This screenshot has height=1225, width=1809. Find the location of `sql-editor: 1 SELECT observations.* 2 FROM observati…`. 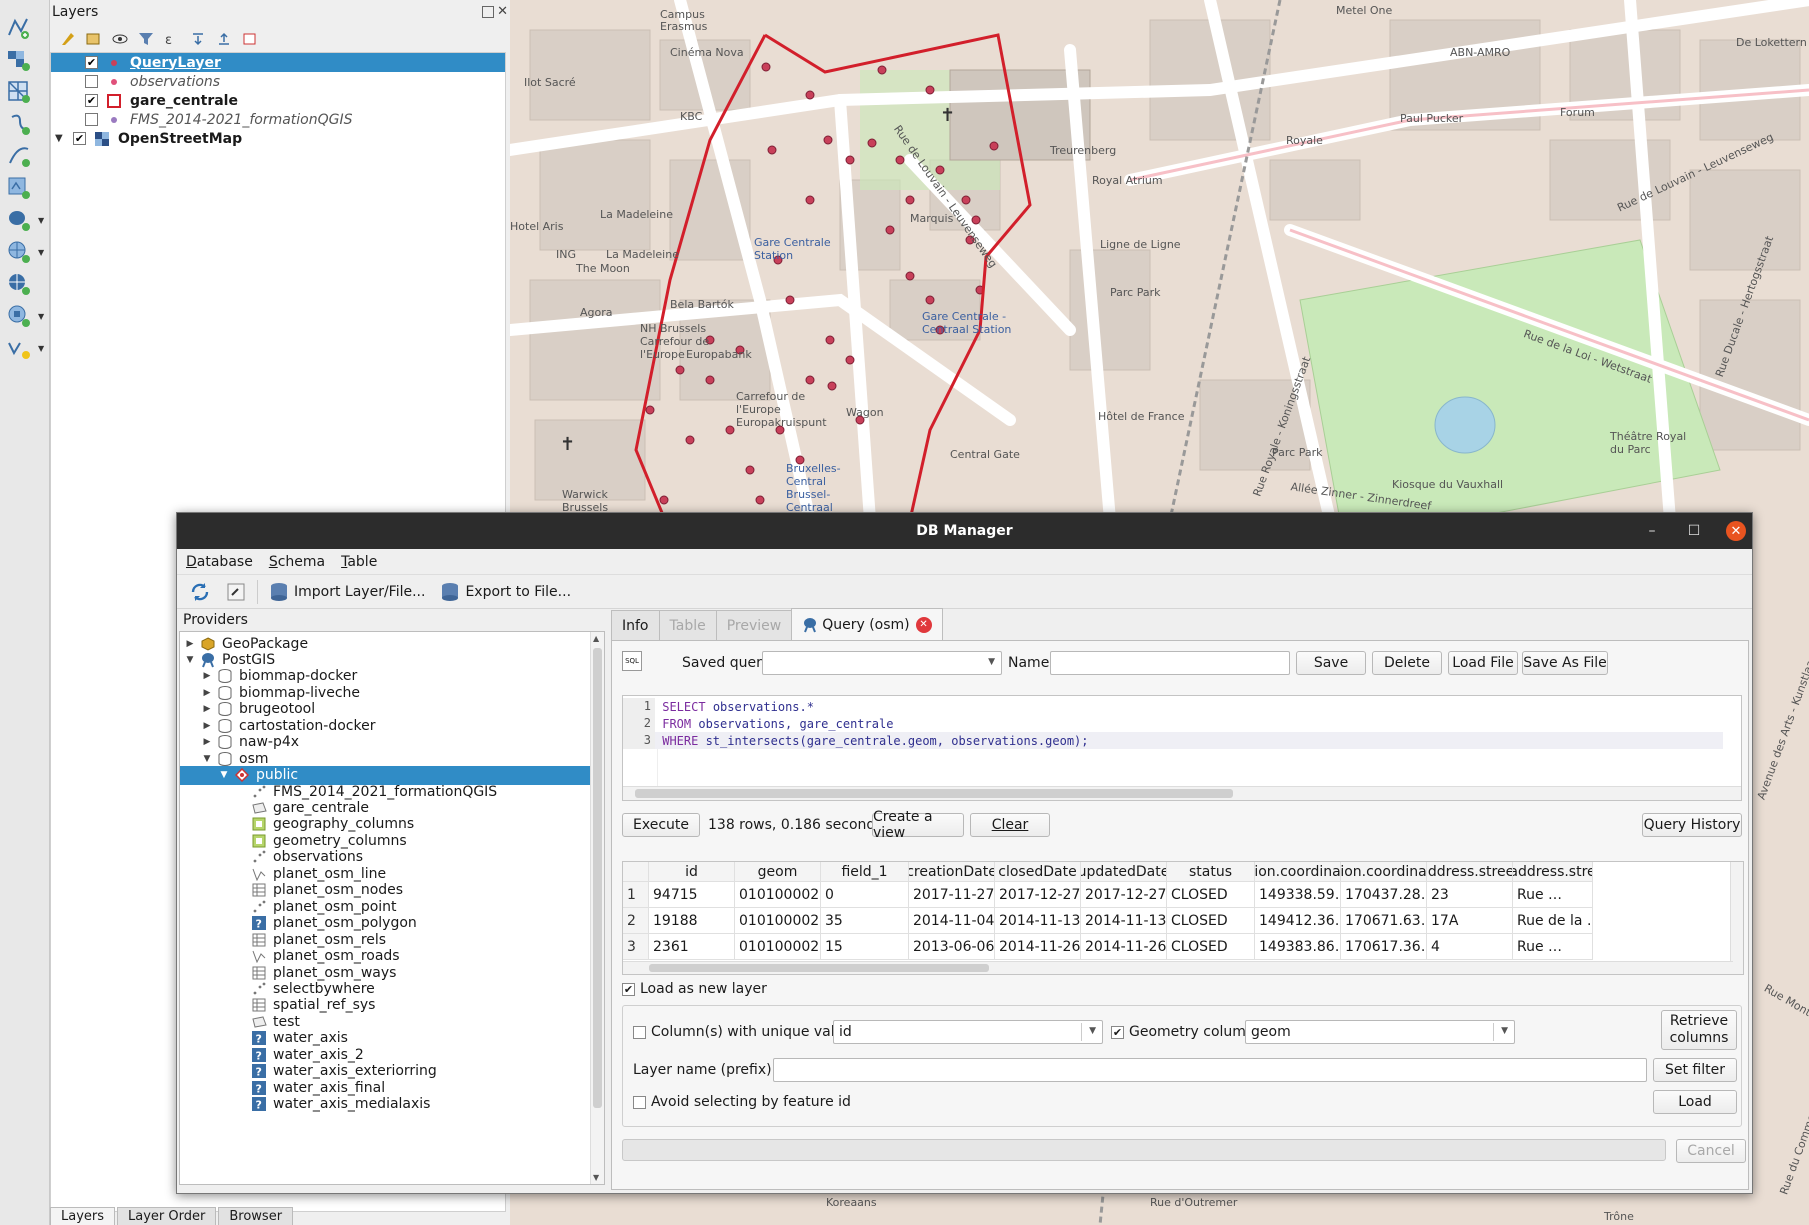

sql-editor: 1 SELECT observations.* 2 FROM observati… is located at coordinates (1182, 748).